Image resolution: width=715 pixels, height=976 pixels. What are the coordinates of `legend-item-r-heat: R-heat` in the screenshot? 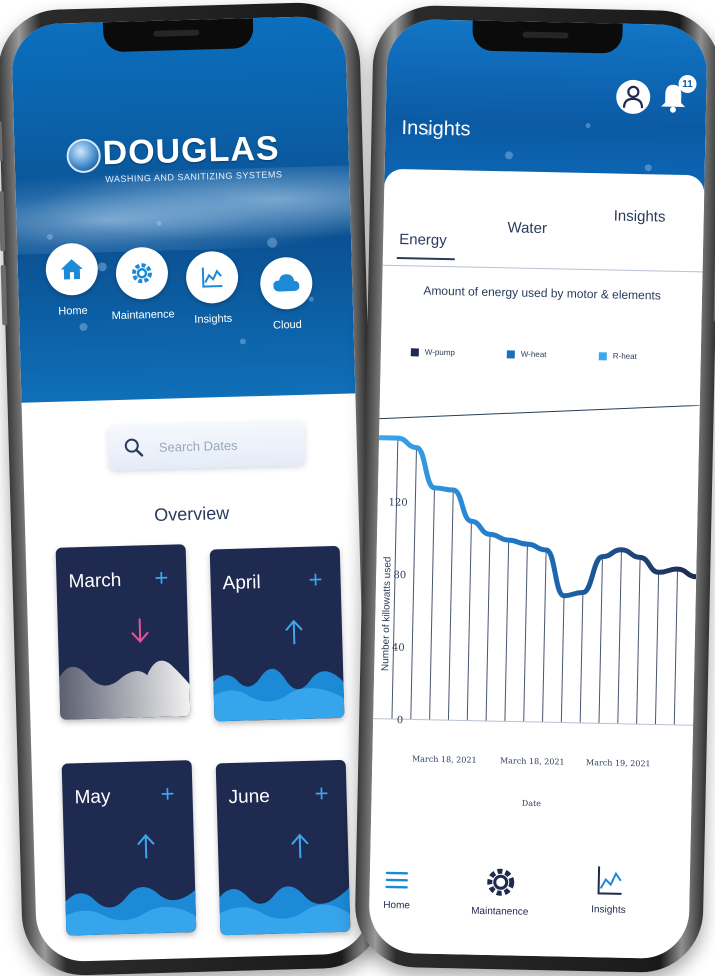 It's located at (617, 356).